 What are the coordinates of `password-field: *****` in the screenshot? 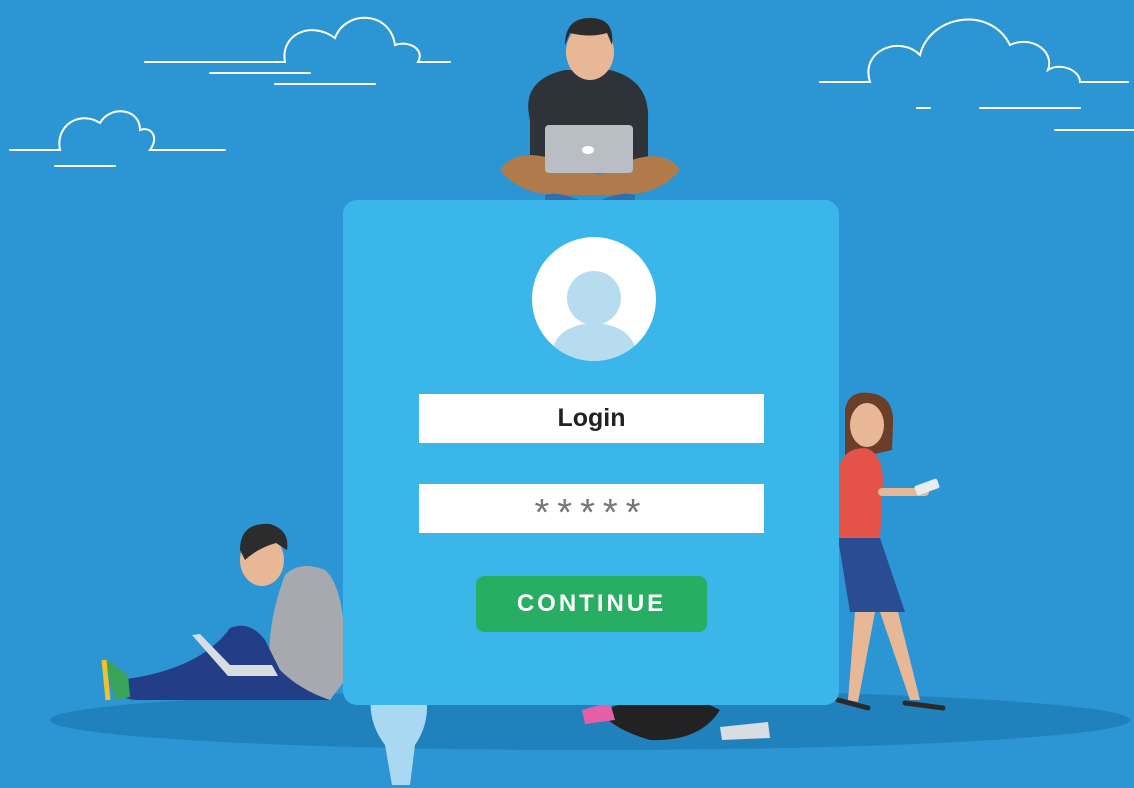 It's located at (591, 509).